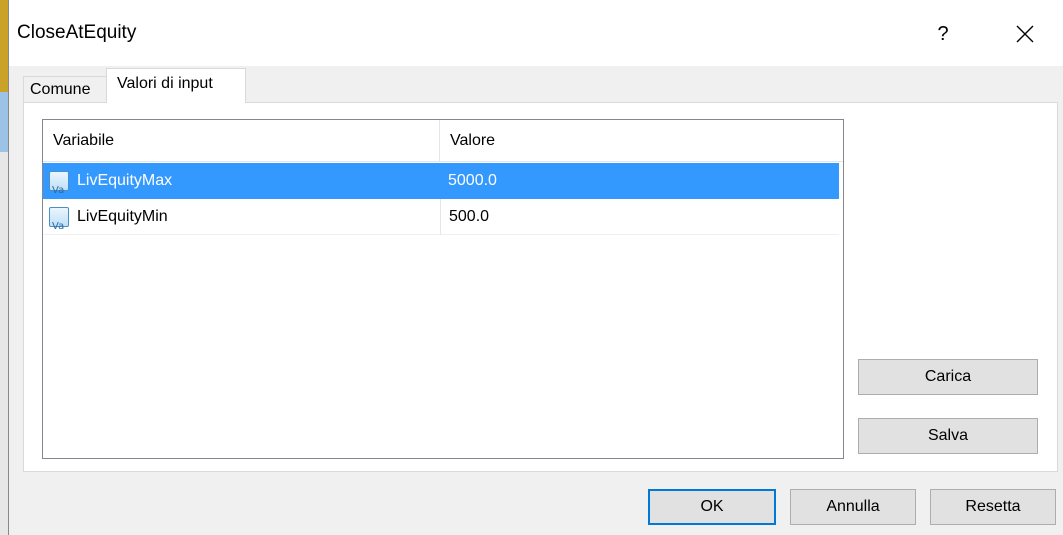 The height and width of the screenshot is (535, 1063). I want to click on close-icon, so click(1025, 34).